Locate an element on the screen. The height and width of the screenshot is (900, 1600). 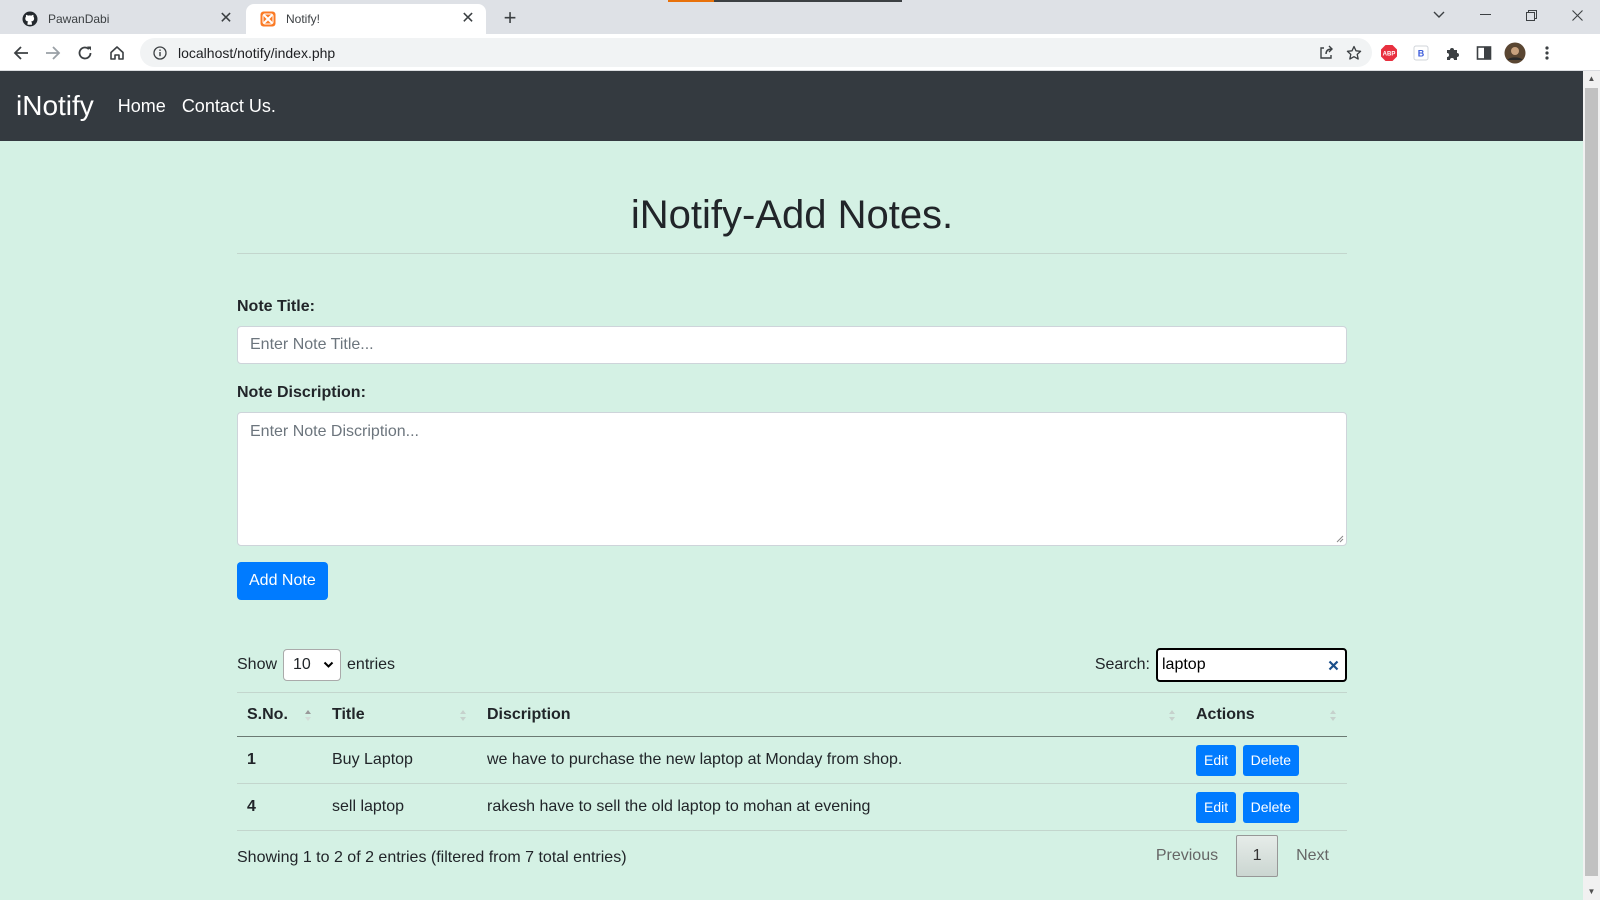
scrollbar-thumb is located at coordinates (1591, 482).